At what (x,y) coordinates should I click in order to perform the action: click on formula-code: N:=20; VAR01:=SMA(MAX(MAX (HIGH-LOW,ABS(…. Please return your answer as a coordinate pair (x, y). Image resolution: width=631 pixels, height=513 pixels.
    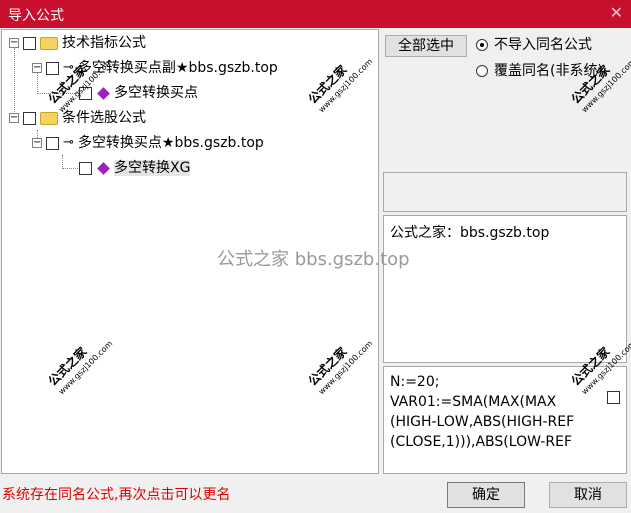
    Looking at the image, I should click on (482, 412).